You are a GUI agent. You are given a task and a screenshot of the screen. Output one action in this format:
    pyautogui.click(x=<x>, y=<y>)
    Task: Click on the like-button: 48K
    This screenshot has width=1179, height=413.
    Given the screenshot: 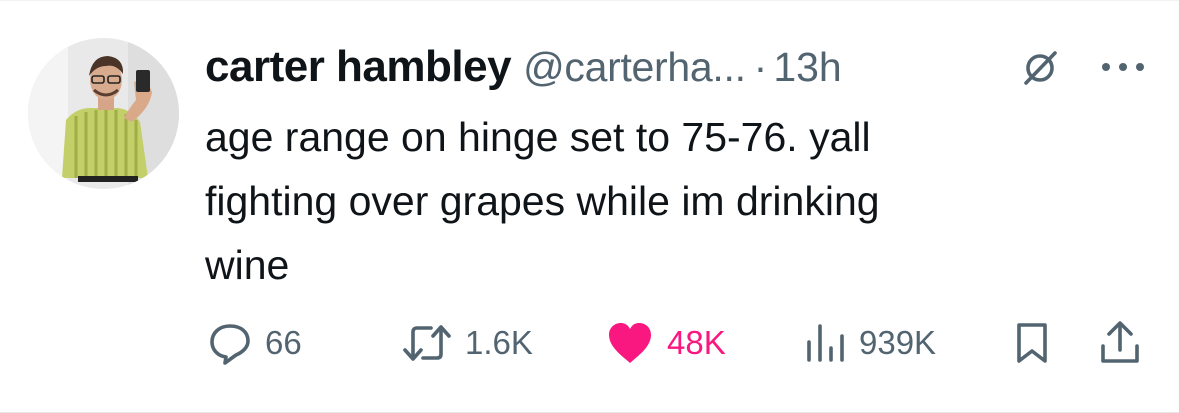 What is the action you would take?
    pyautogui.click(x=665, y=343)
    